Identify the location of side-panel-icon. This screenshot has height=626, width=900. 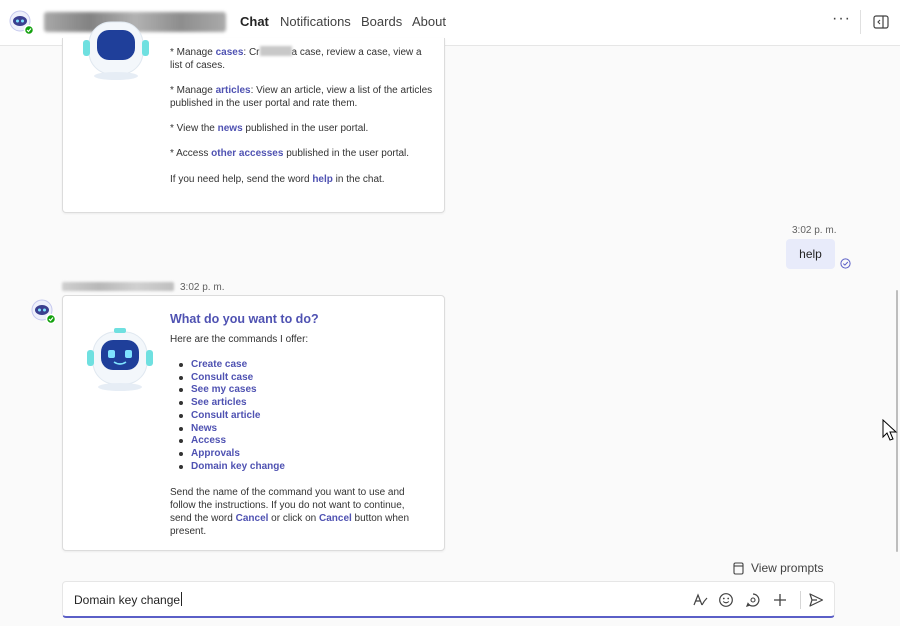
(881, 22).